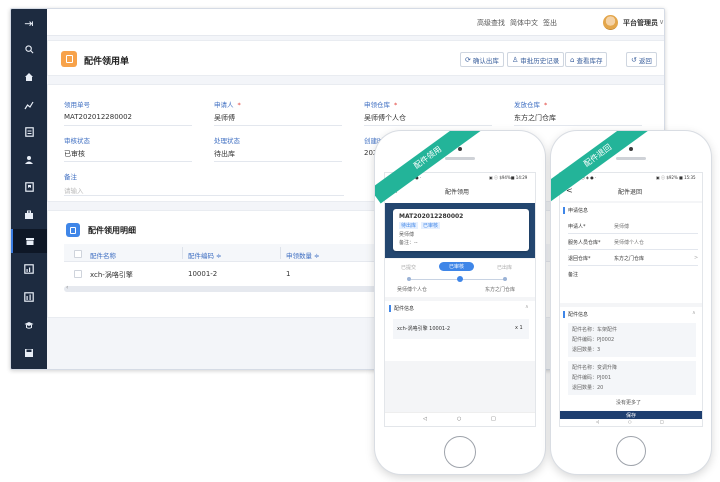 The width and height of the screenshot is (720, 482). I want to click on chart-icon, so click(29, 105).